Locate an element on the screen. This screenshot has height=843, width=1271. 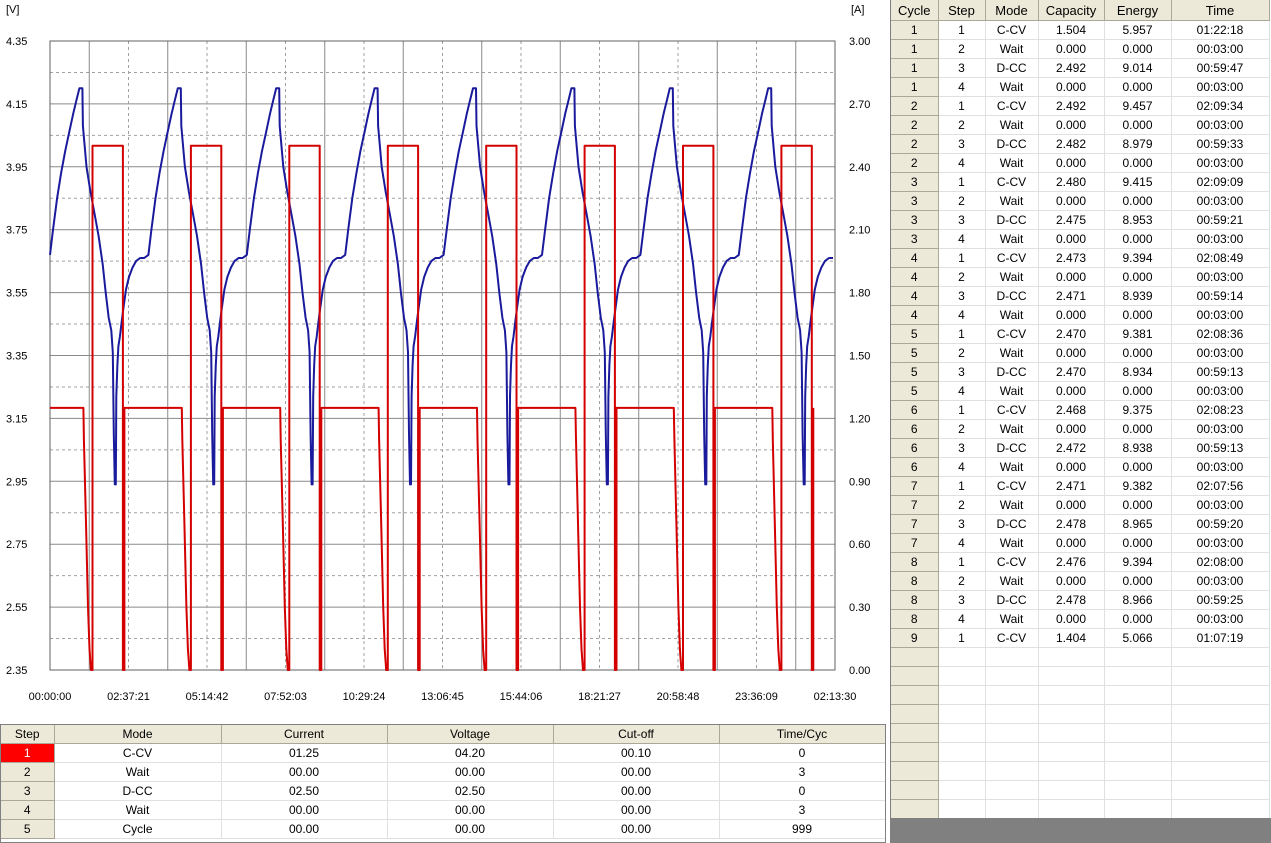
program-cell-current: 02.50 is located at coordinates (304, 791).